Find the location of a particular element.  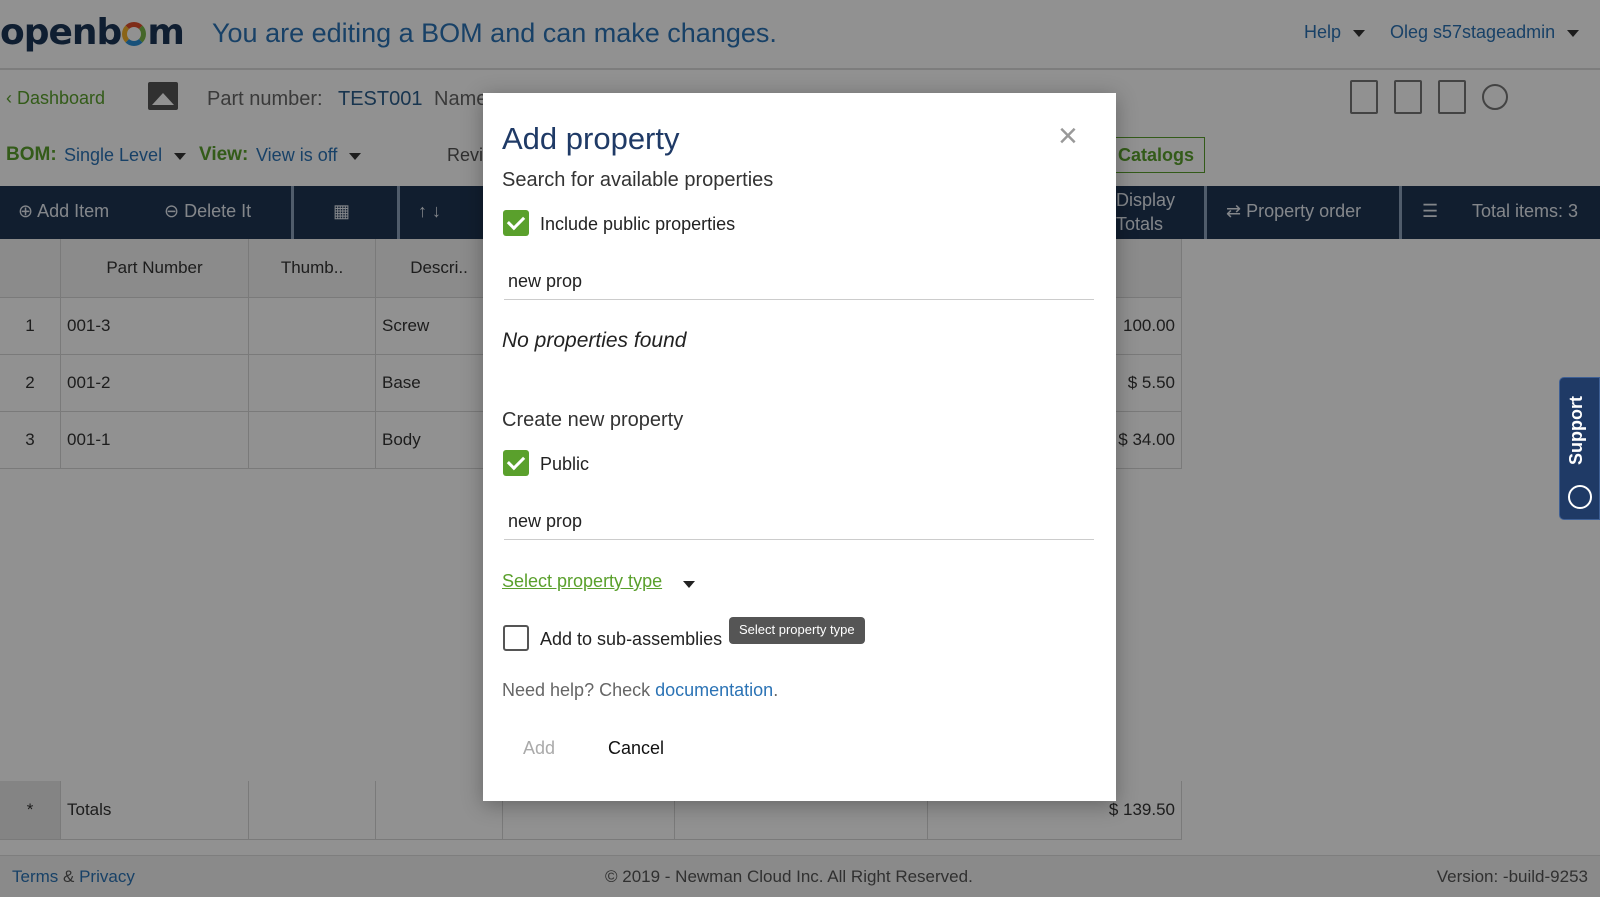

tooltip: Select property type is located at coordinates (797, 630).